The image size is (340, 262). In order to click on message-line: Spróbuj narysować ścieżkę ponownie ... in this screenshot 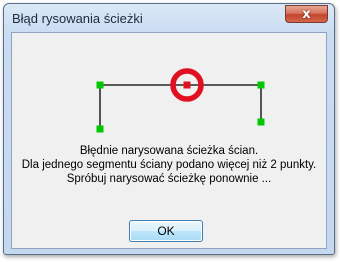, I will do `click(169, 179)`.